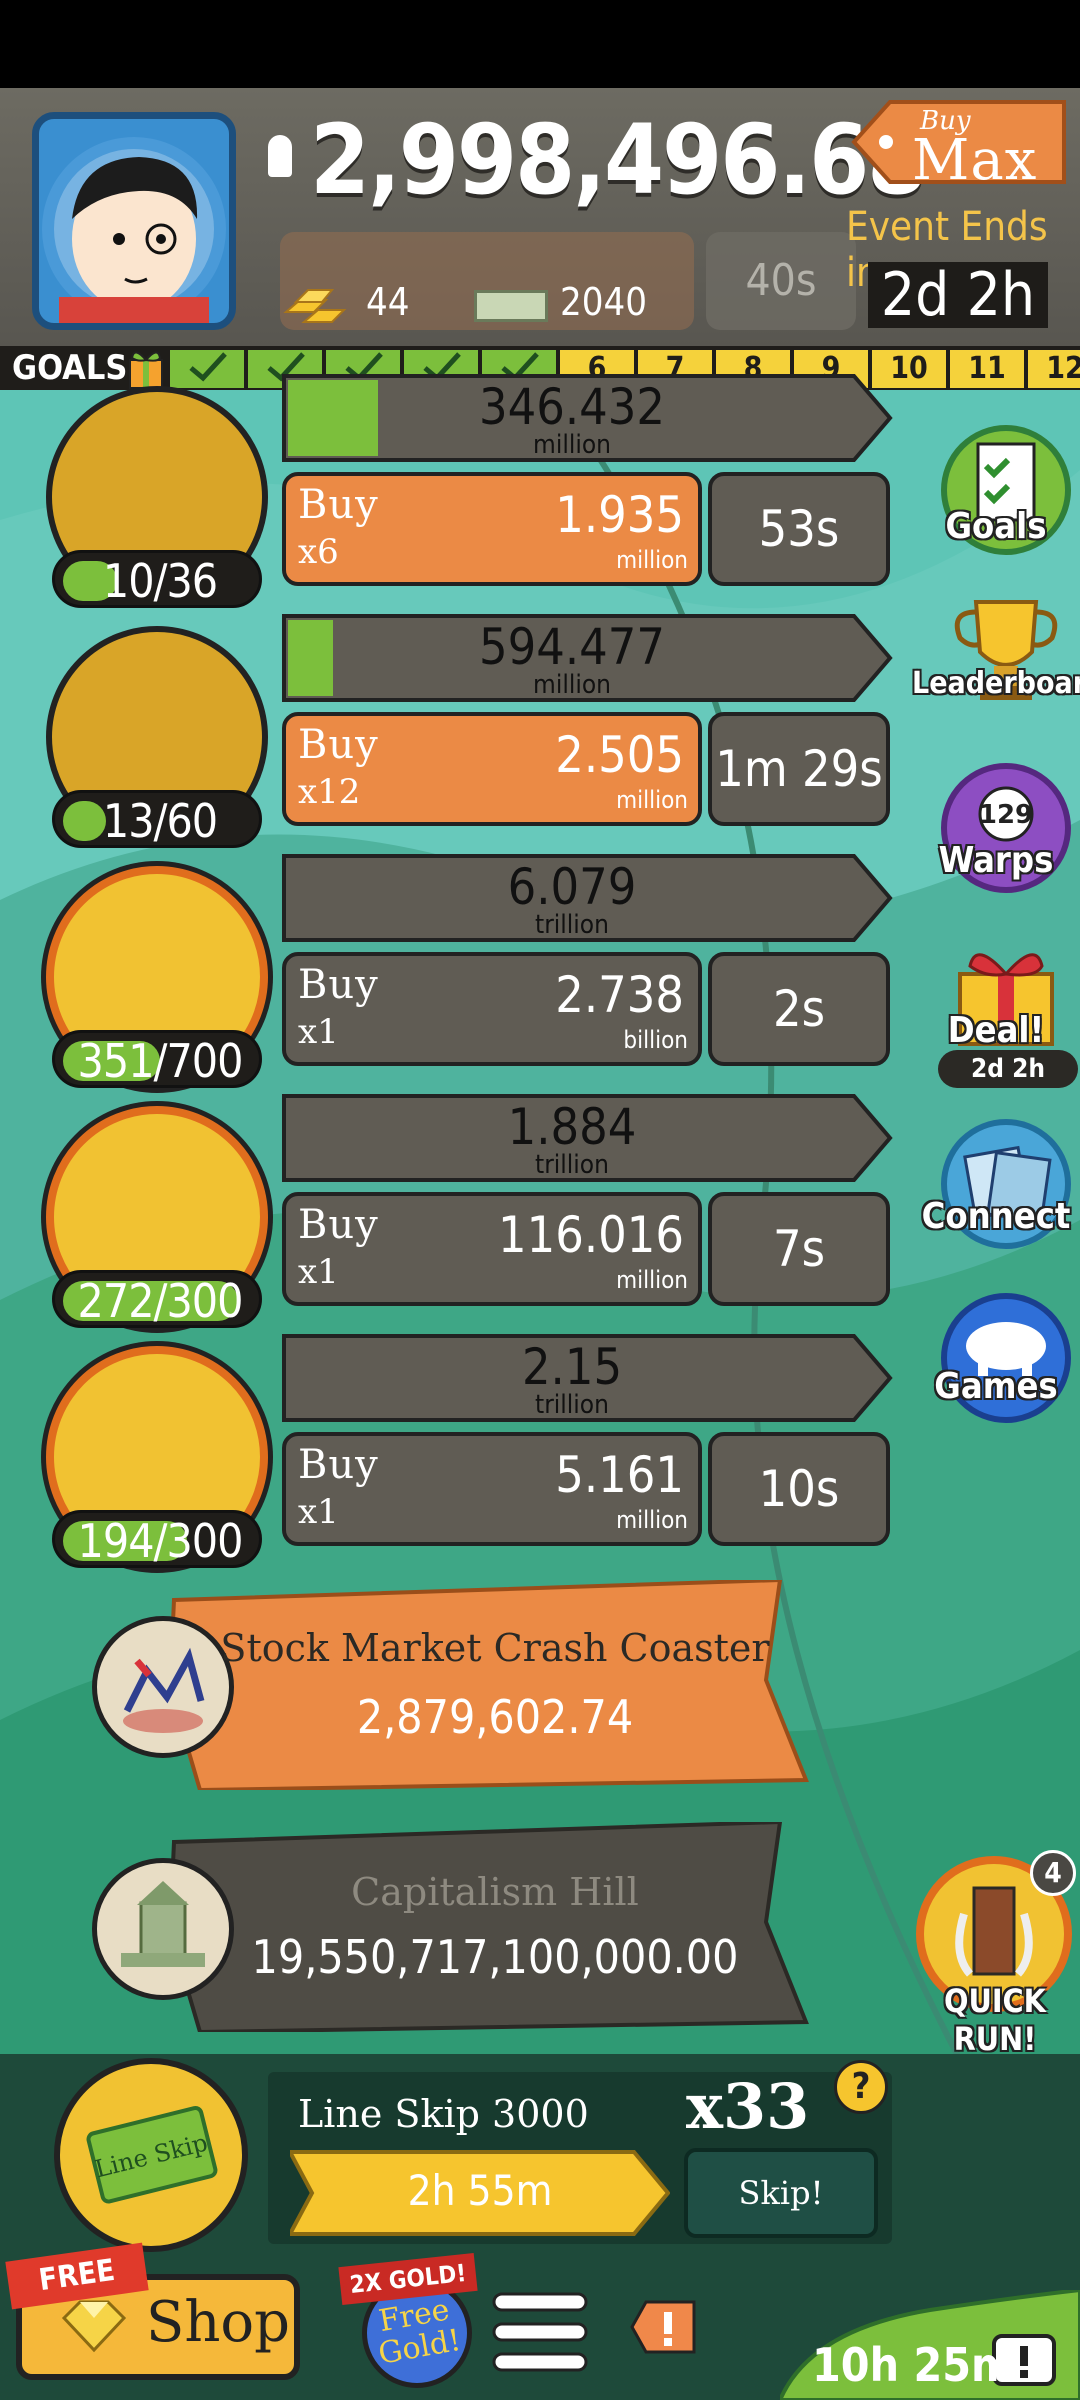 This screenshot has width=1080, height=2400. Describe the element at coordinates (490, 1927) in the screenshot. I see `planet-banner-capitalism-hill` at that location.